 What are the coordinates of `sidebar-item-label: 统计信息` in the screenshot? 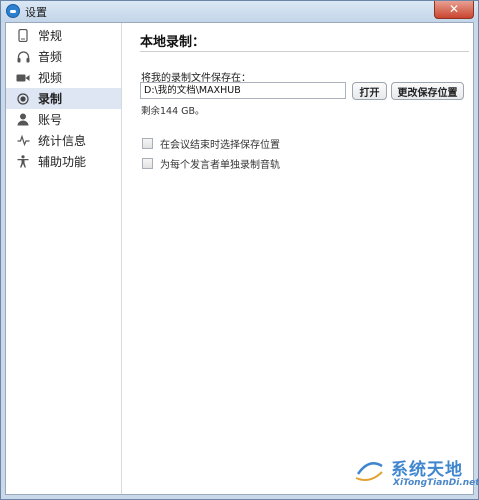 It's located at (62, 141).